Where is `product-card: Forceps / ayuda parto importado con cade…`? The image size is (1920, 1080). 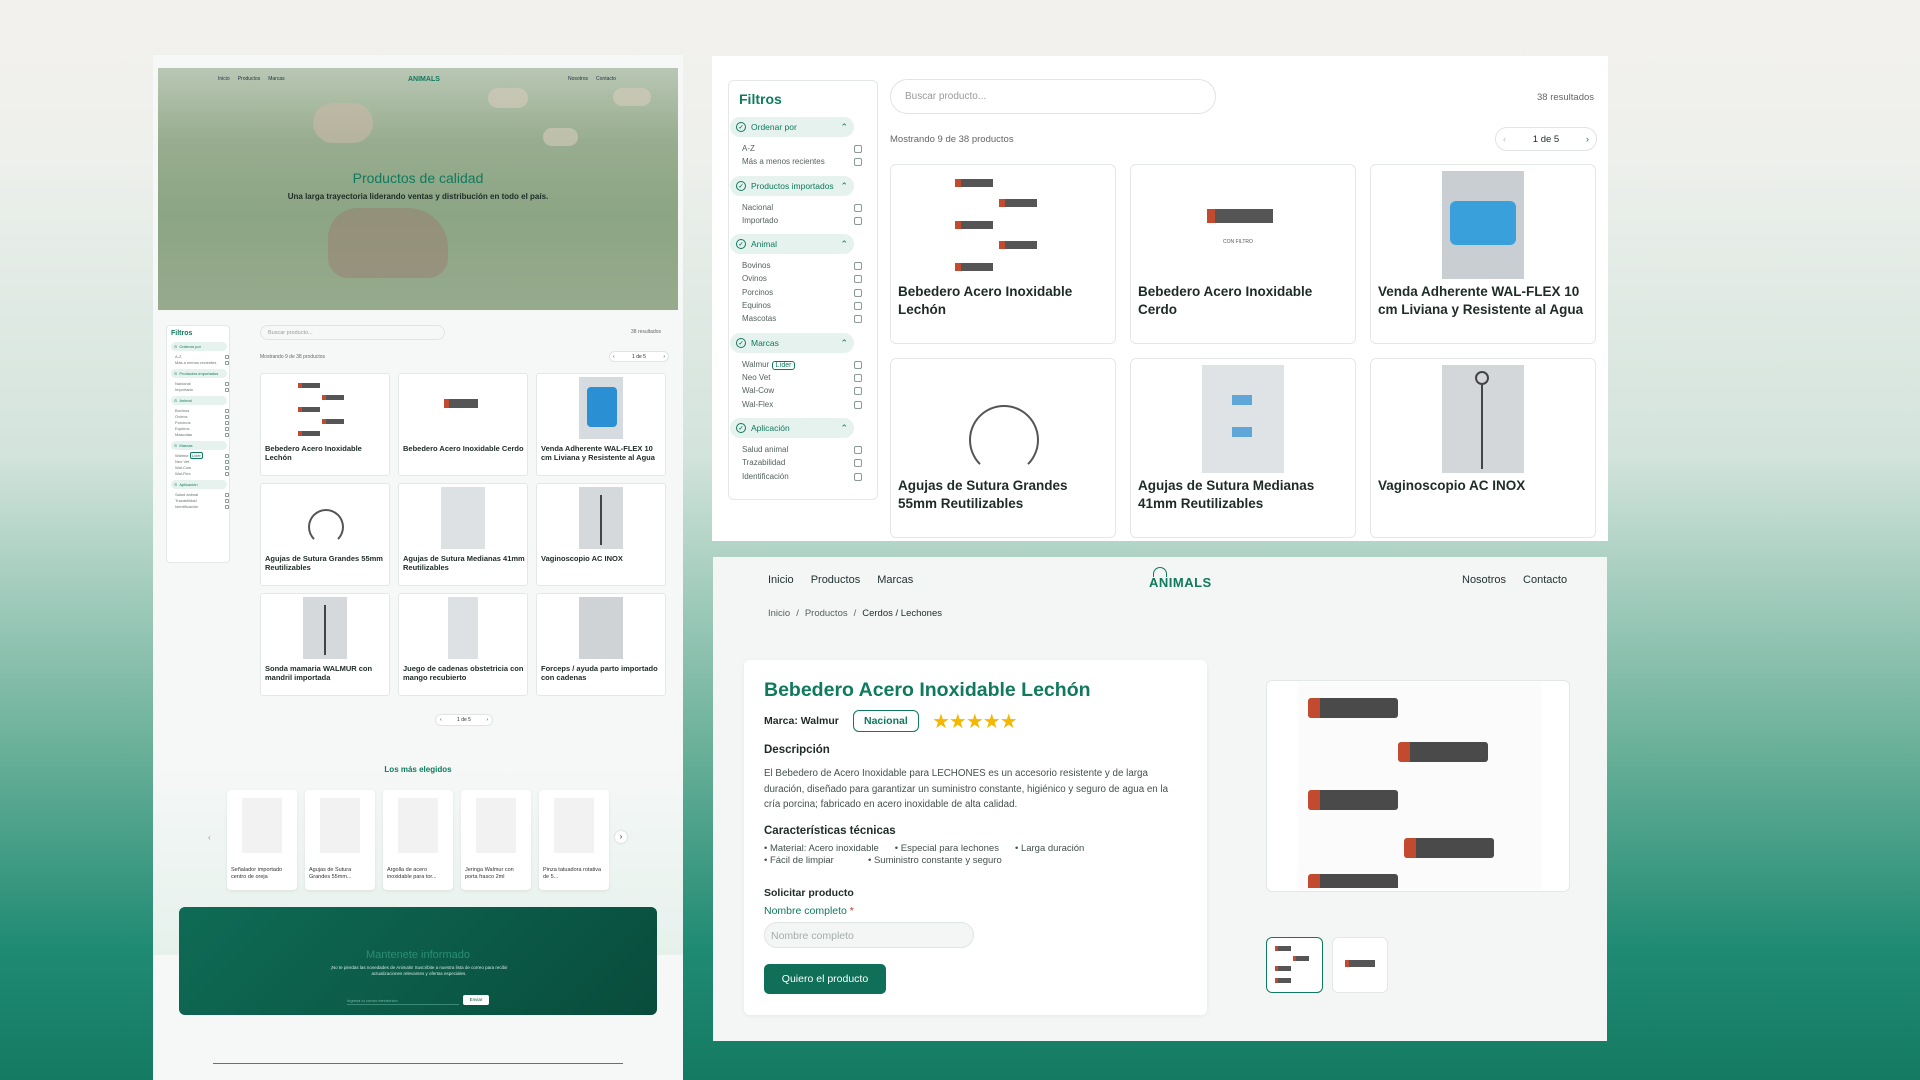
product-card: Forceps / ayuda parto importado con cade… is located at coordinates (601, 644).